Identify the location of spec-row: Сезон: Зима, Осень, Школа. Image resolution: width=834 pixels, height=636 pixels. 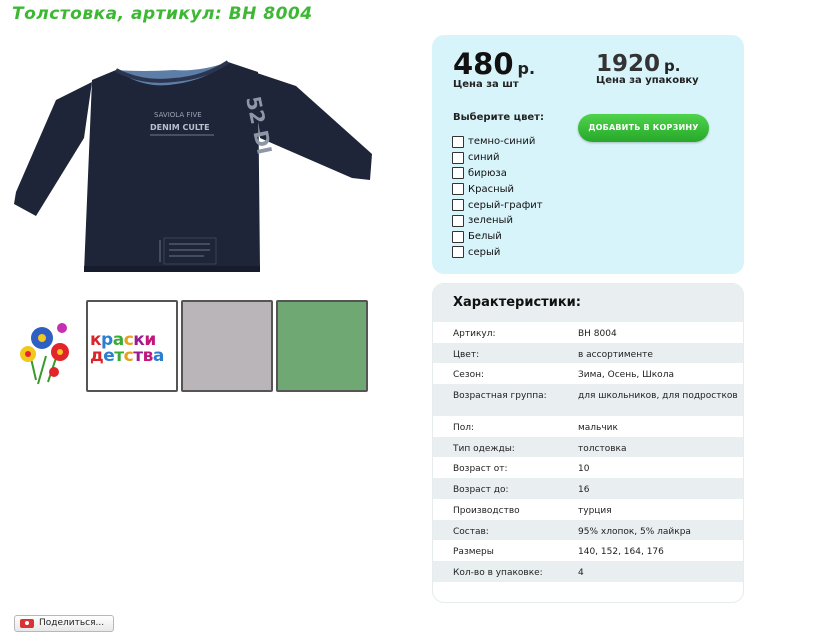
(588, 373).